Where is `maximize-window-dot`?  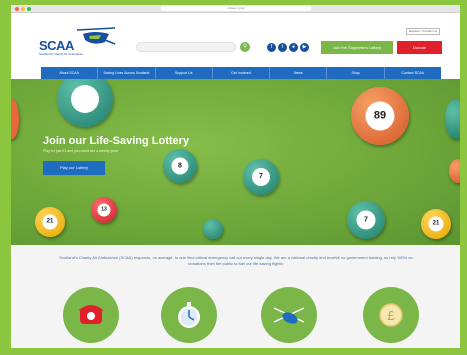
maximize-window-dot is located at coordinates (29, 9).